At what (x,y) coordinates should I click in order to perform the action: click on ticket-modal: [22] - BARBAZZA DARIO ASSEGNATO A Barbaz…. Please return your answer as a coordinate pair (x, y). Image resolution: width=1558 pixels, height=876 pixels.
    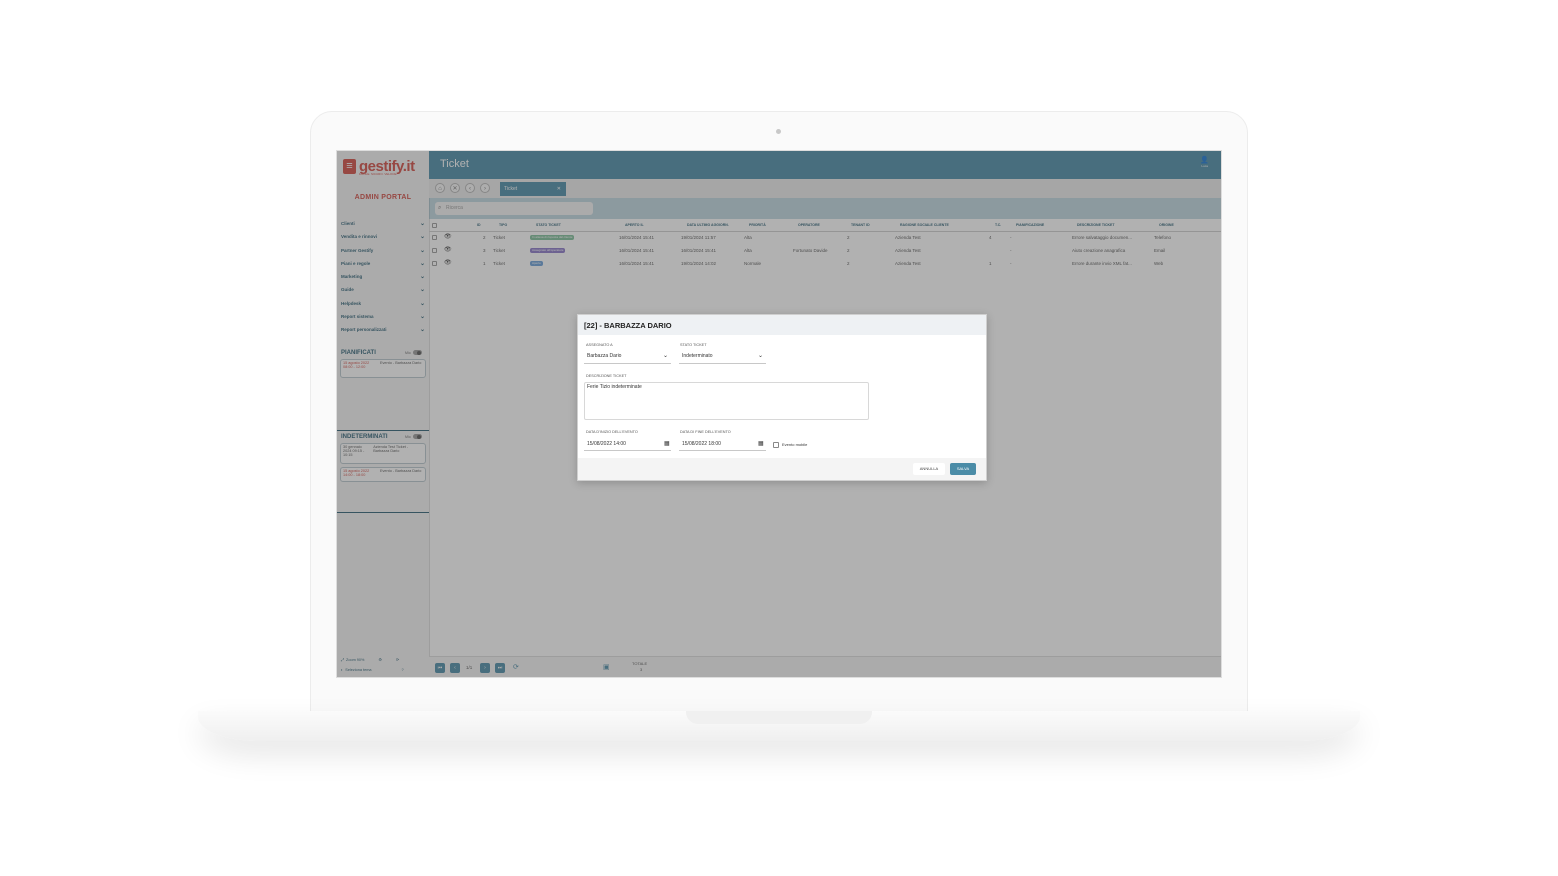
    Looking at the image, I should click on (782, 397).